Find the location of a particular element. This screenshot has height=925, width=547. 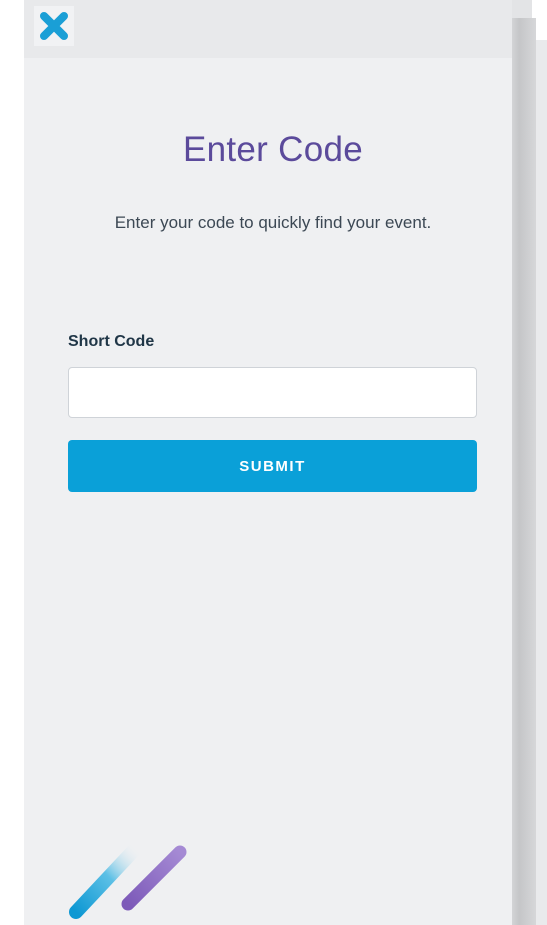

submit-button: SUBMIT is located at coordinates (272, 466).